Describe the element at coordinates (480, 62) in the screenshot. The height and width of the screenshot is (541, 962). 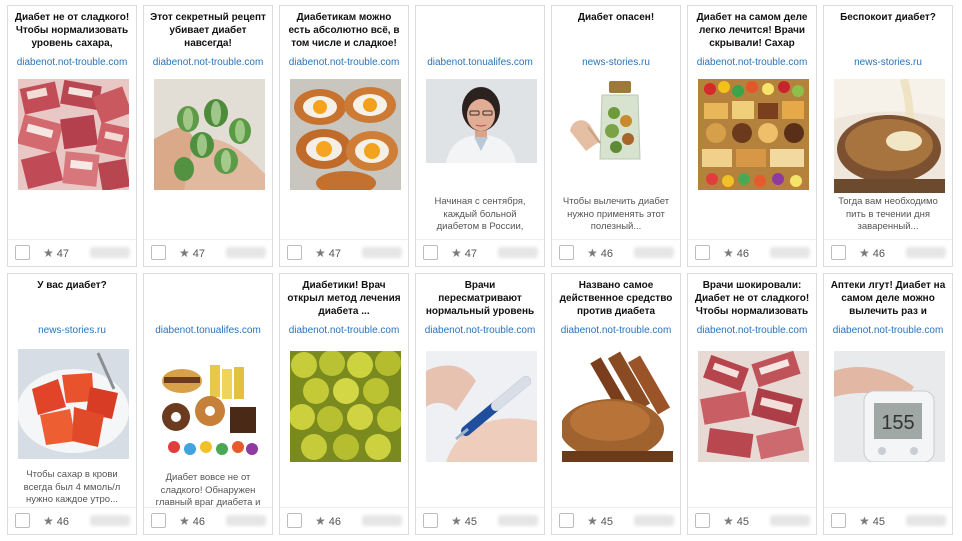
I see `ad-domain: diabenot.tonualifes.com` at that location.